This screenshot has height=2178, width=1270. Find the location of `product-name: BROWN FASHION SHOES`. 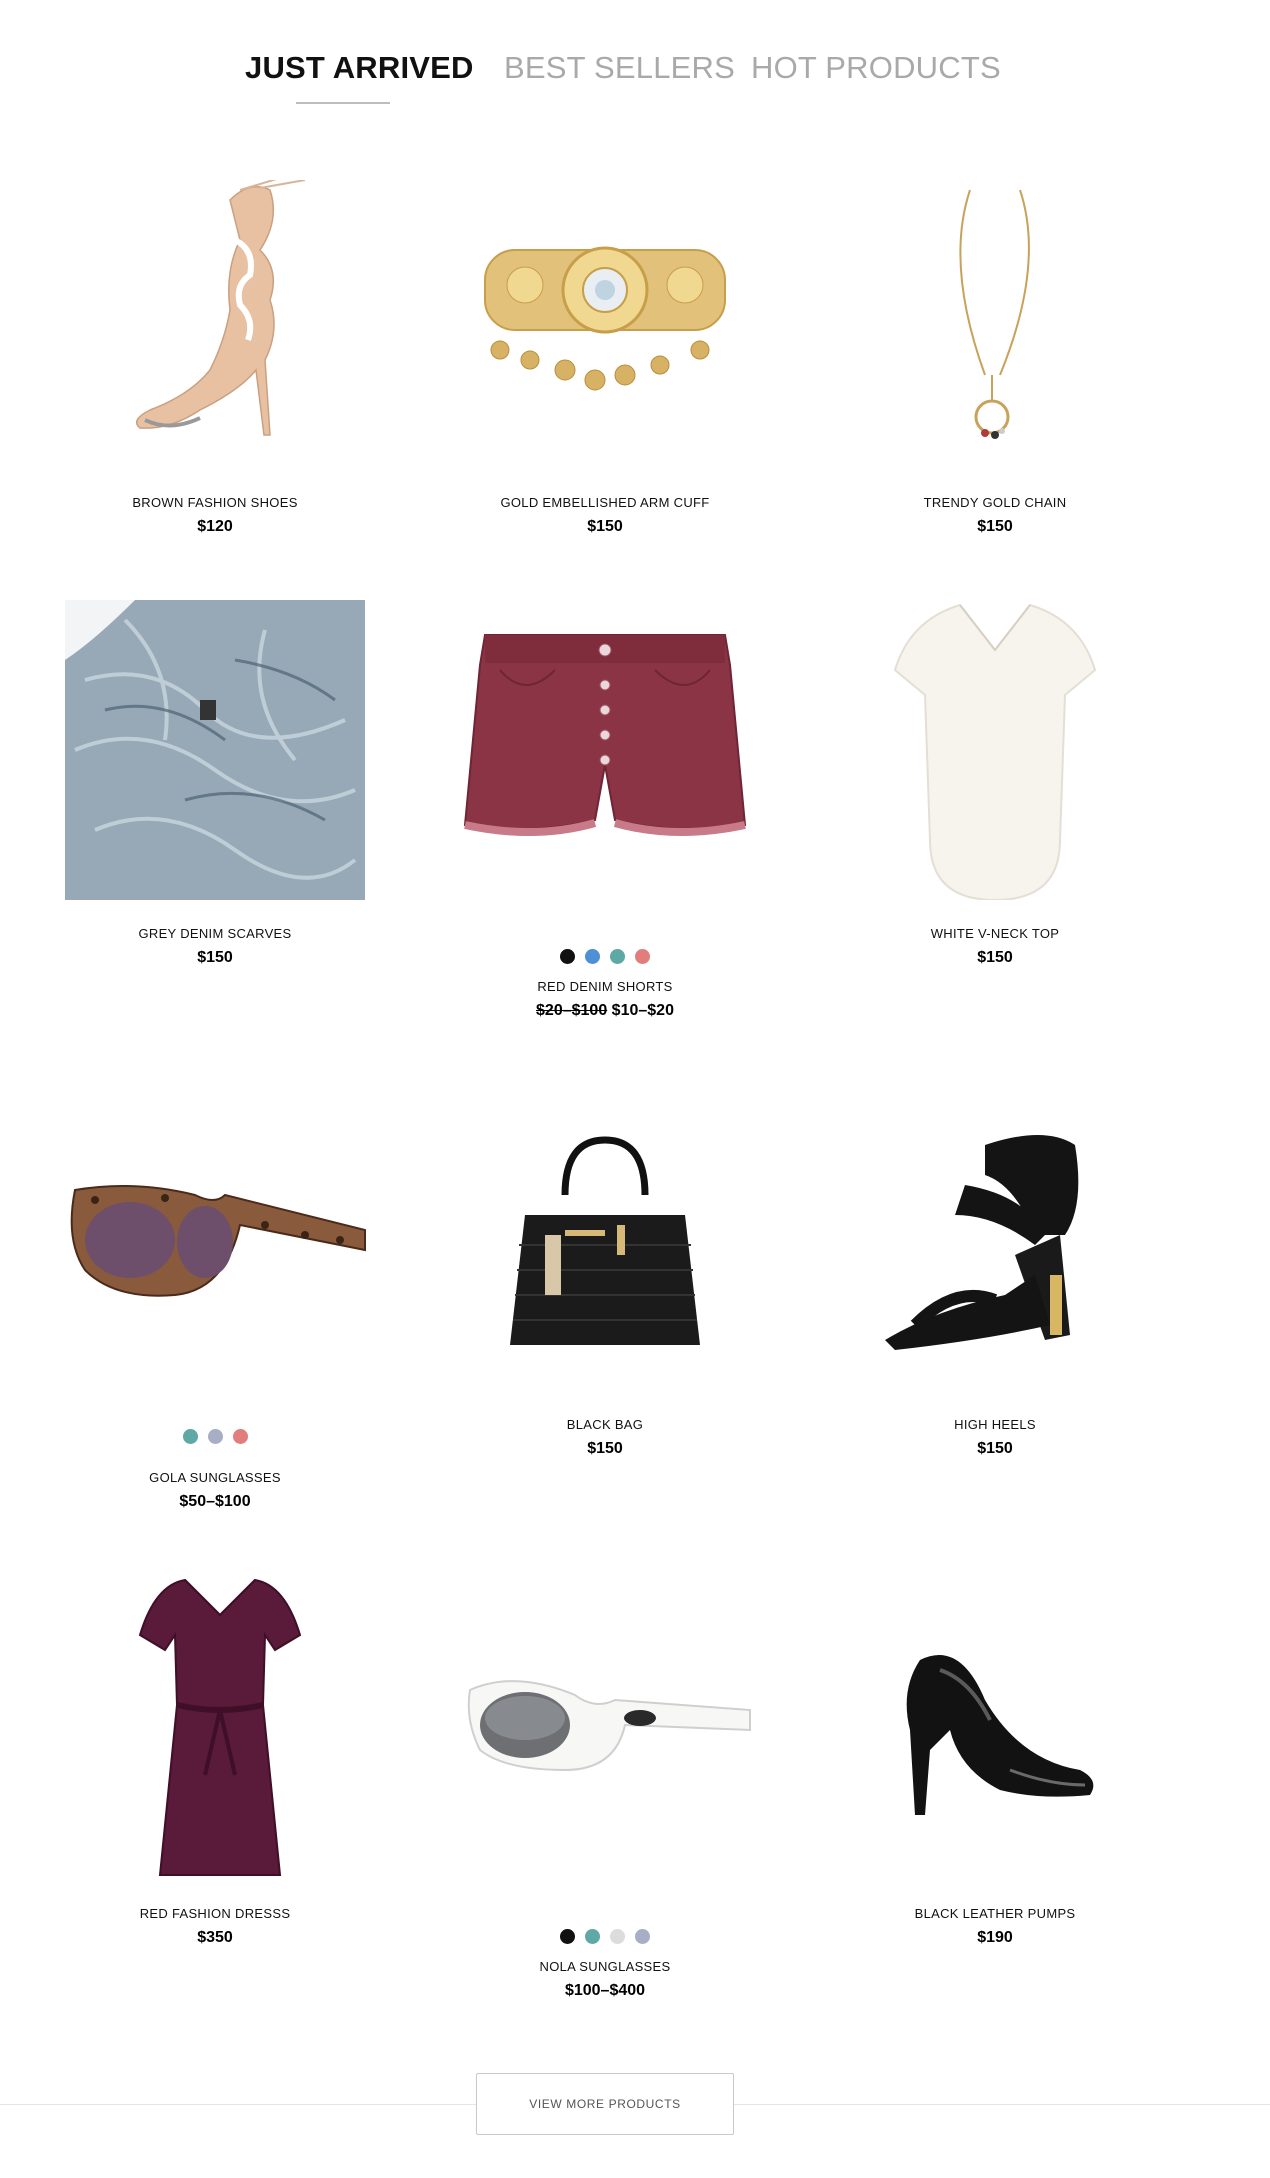

product-name: BROWN FASHION SHOES is located at coordinates (215, 502).